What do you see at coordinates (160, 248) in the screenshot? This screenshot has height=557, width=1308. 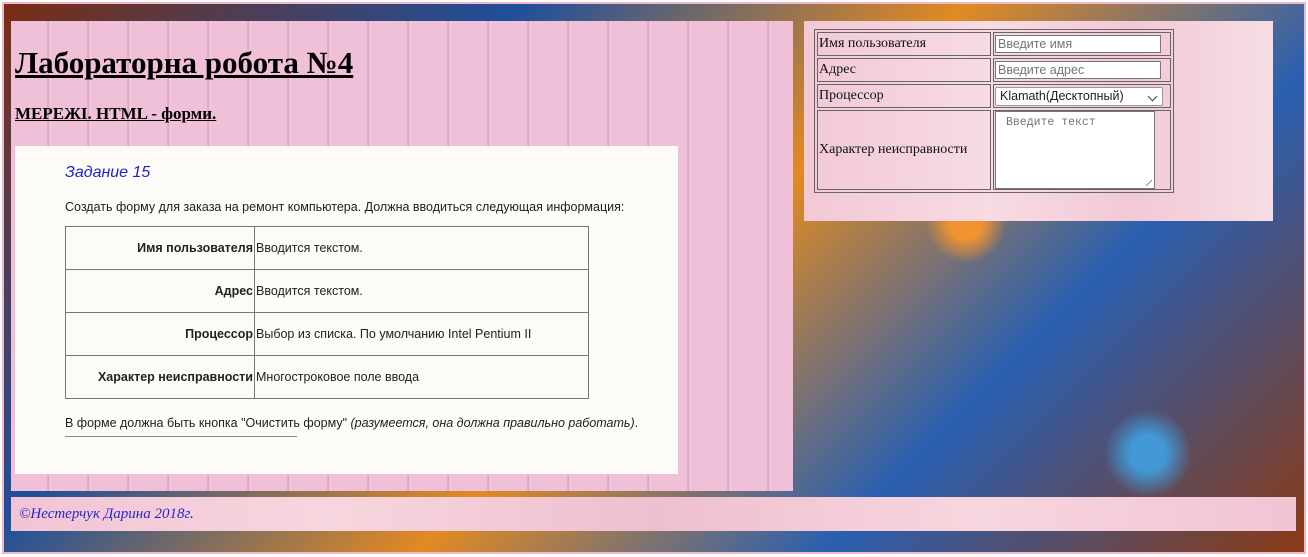 I see `spec-field: Имя пользователя` at bounding box center [160, 248].